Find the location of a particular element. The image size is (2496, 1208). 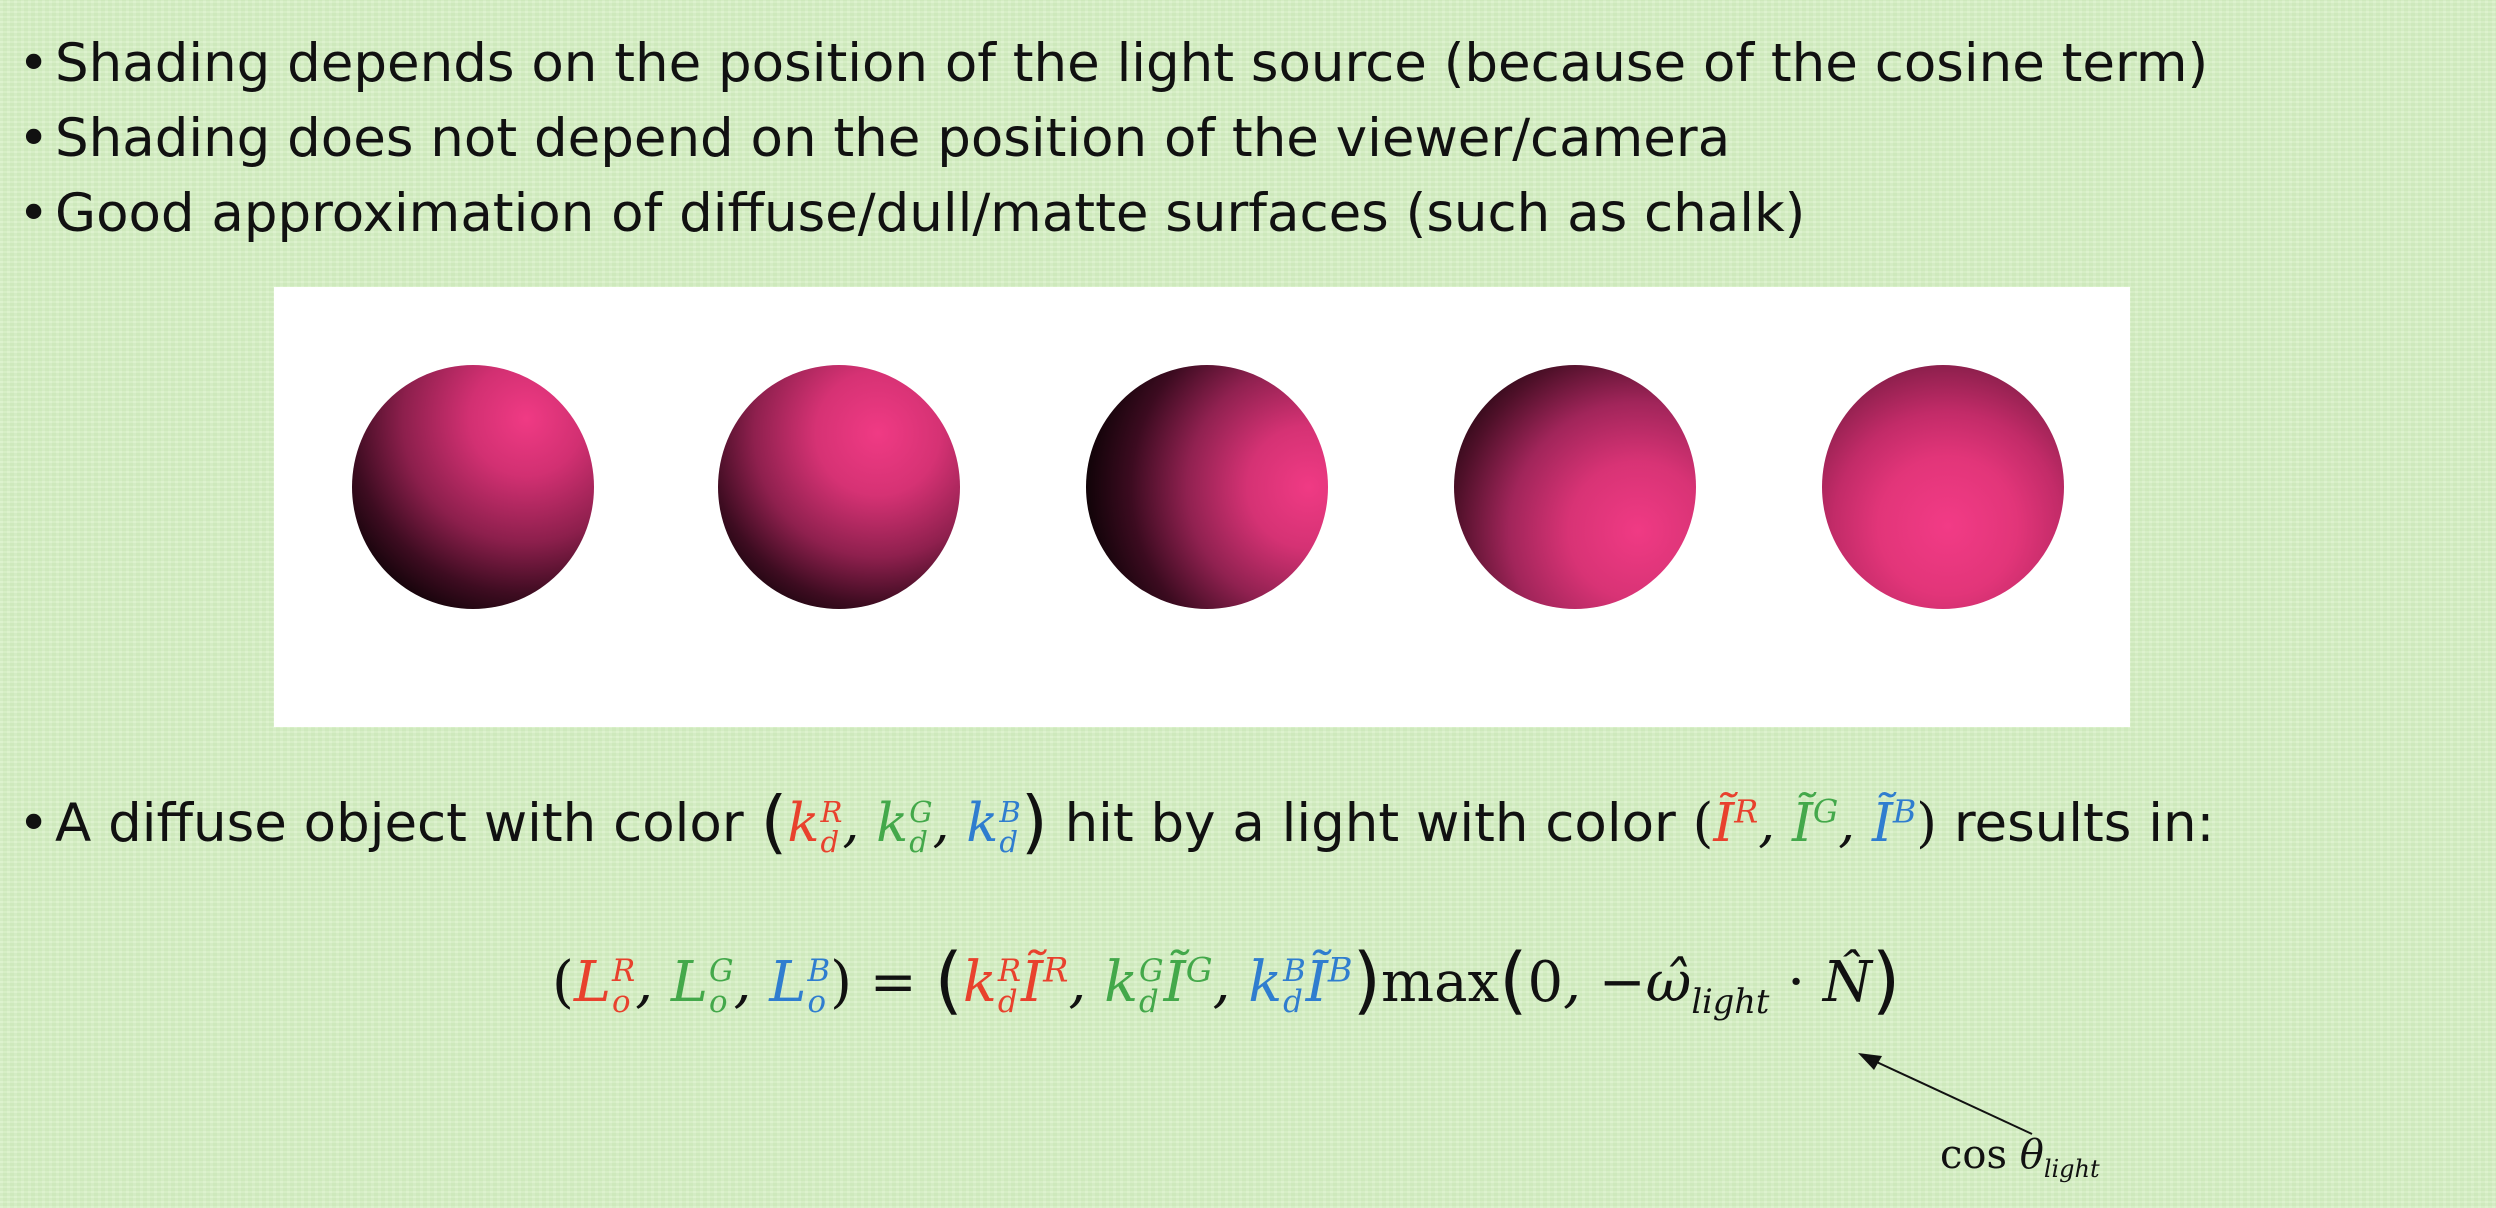

cosine-label: cos θlight is located at coordinates (2020, 1157).